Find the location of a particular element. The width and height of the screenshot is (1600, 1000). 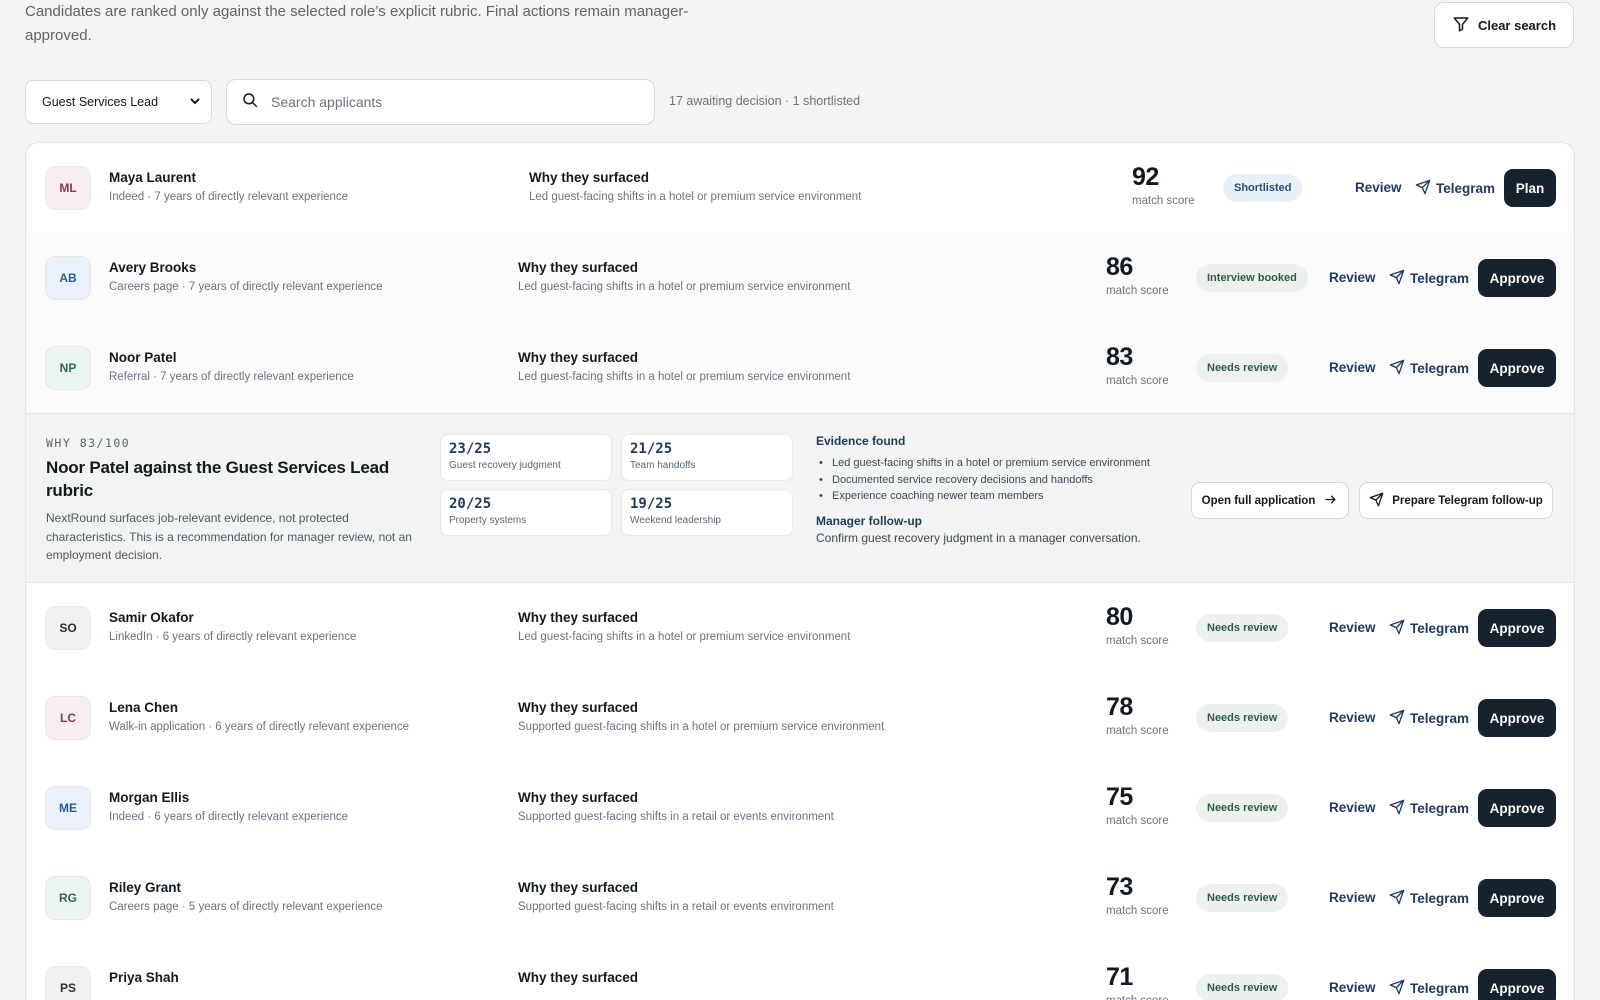

avatar: ME is located at coordinates (68, 808).